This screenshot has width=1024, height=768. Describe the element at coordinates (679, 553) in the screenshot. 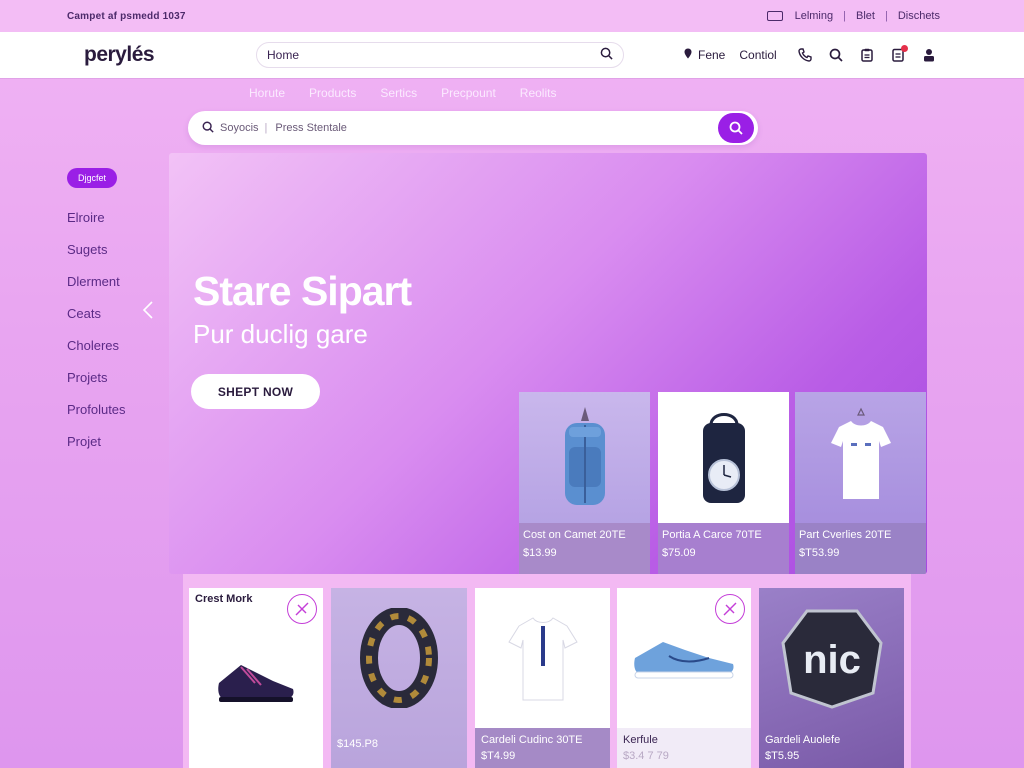

I see `product-price: $75.09` at that location.